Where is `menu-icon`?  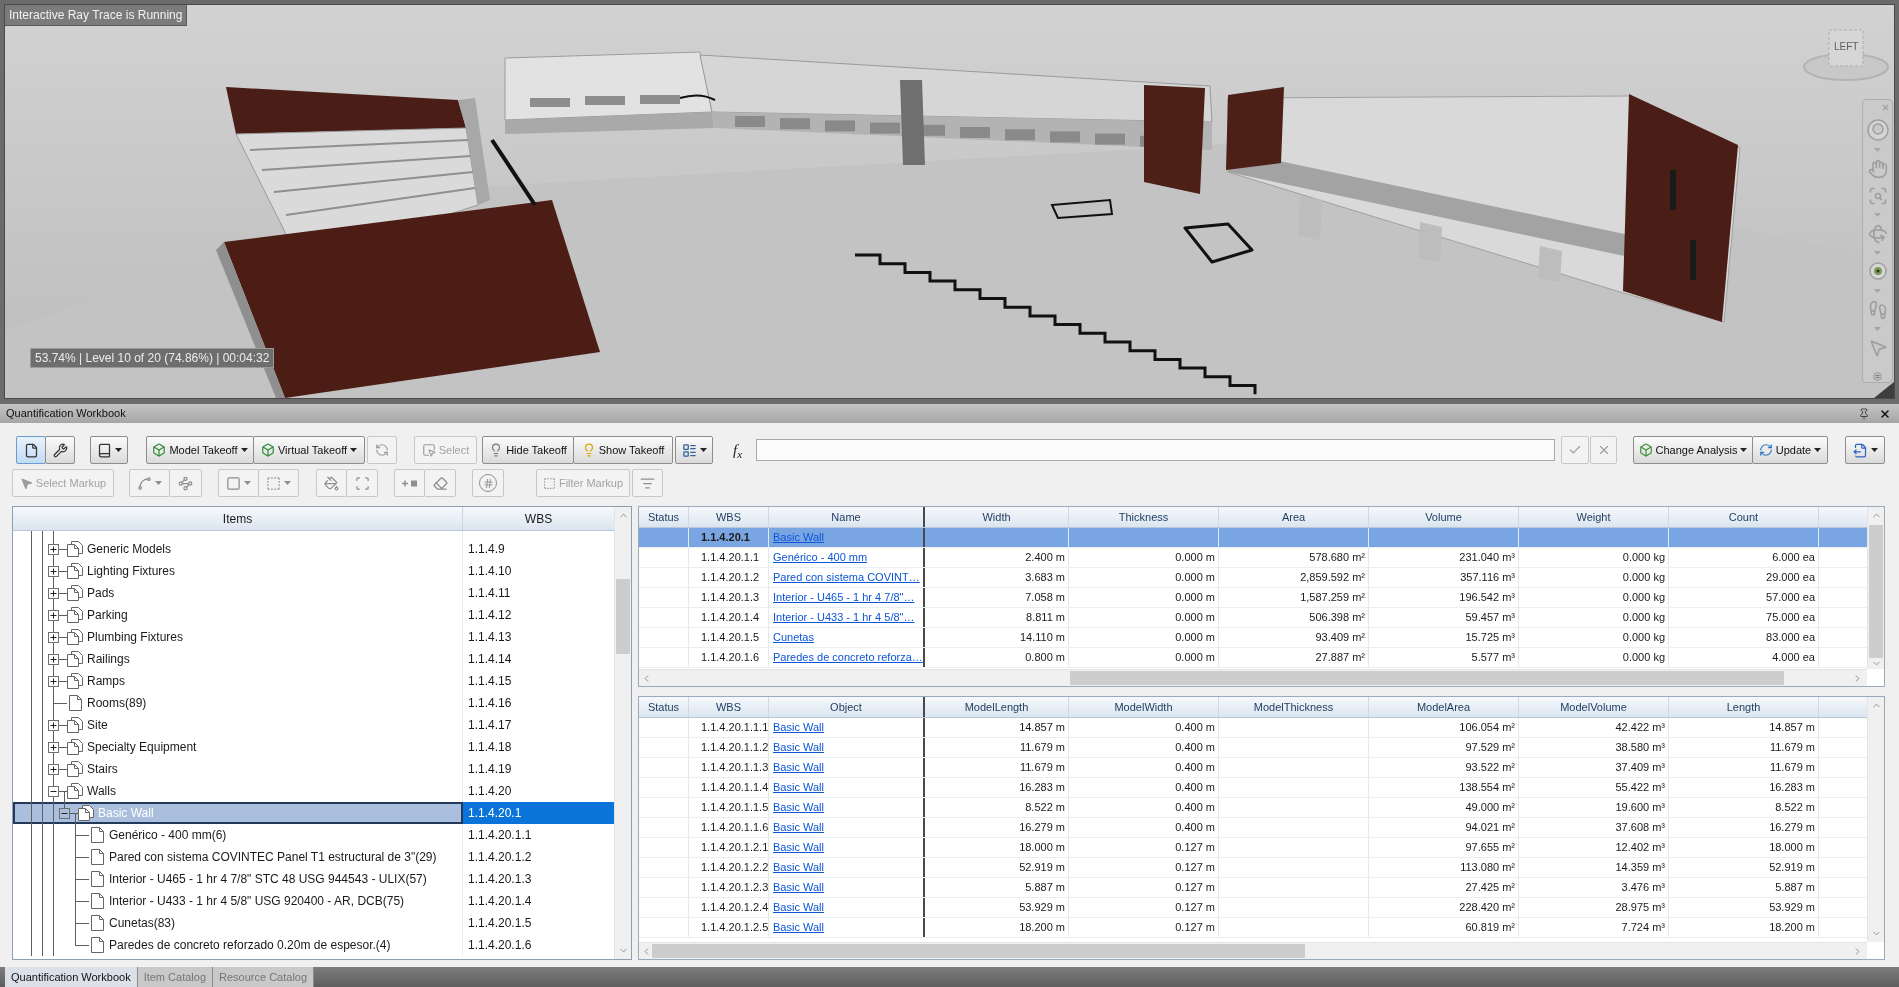 menu-icon is located at coordinates (1877, 376).